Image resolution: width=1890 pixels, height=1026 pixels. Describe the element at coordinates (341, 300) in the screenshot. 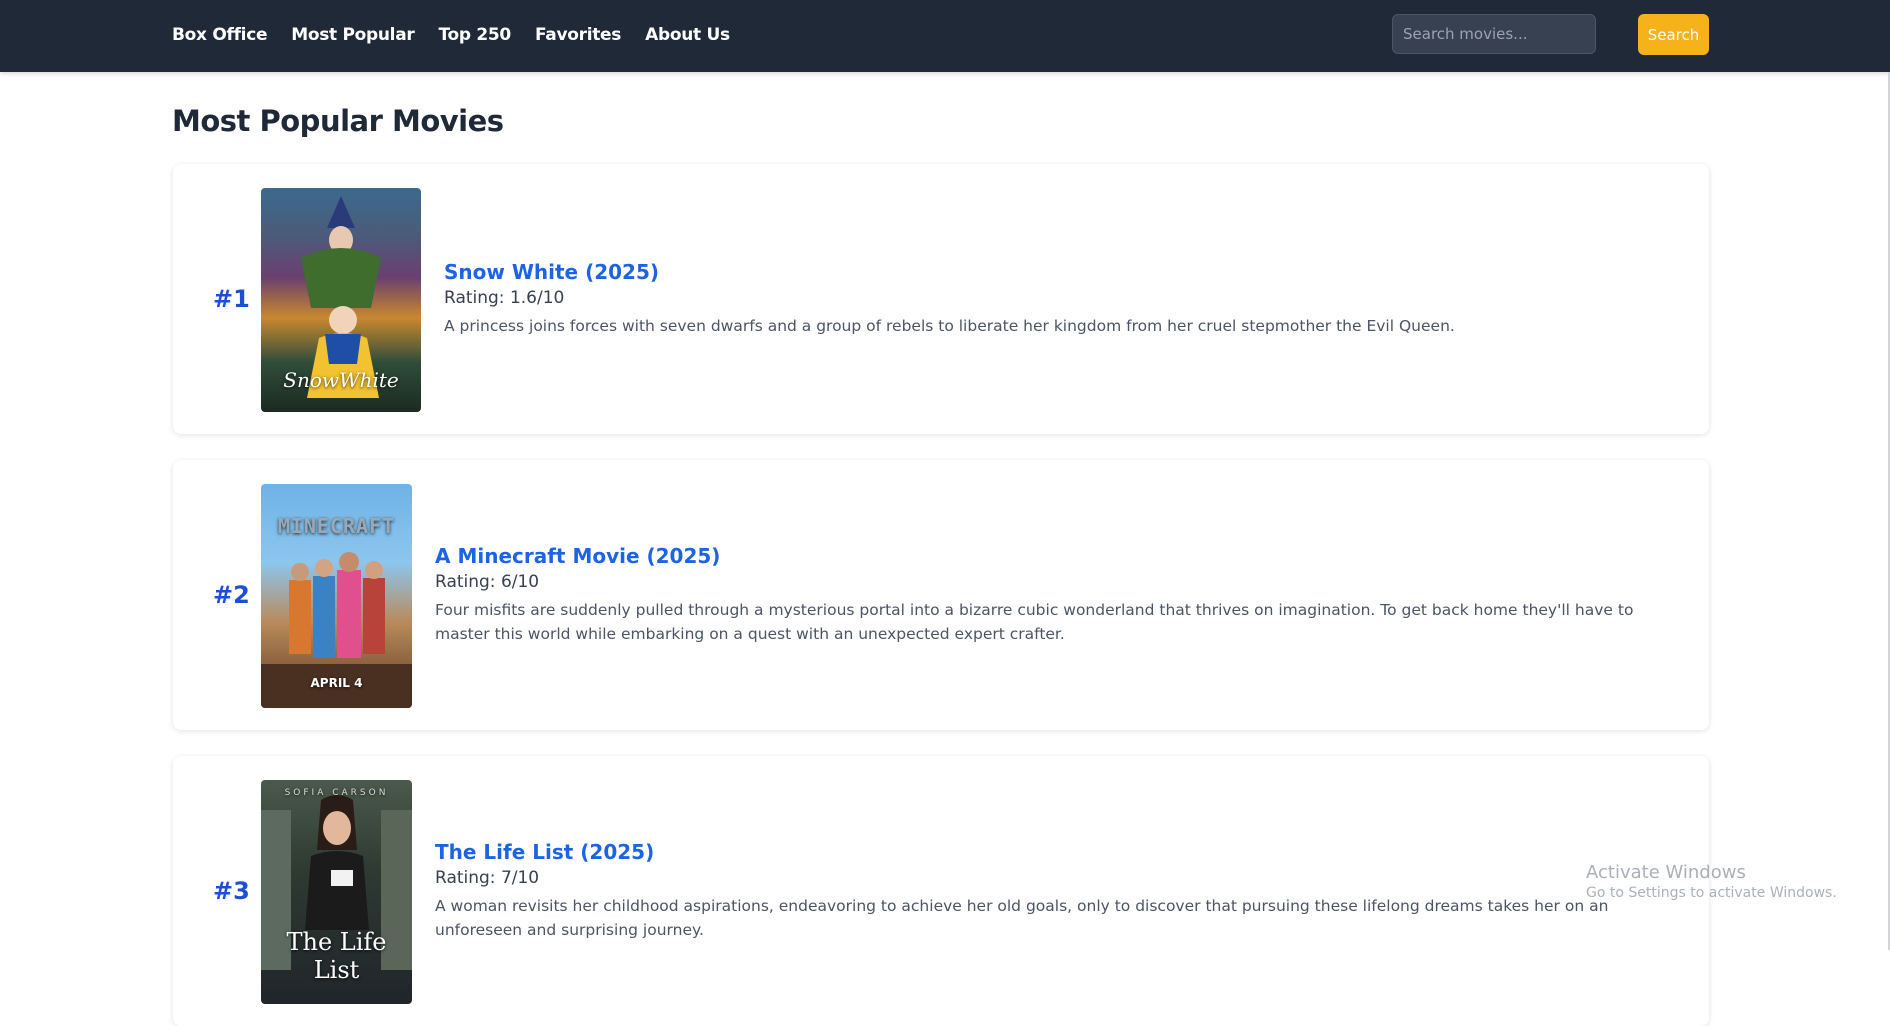

I see `movie-poster: SnowWhite` at that location.